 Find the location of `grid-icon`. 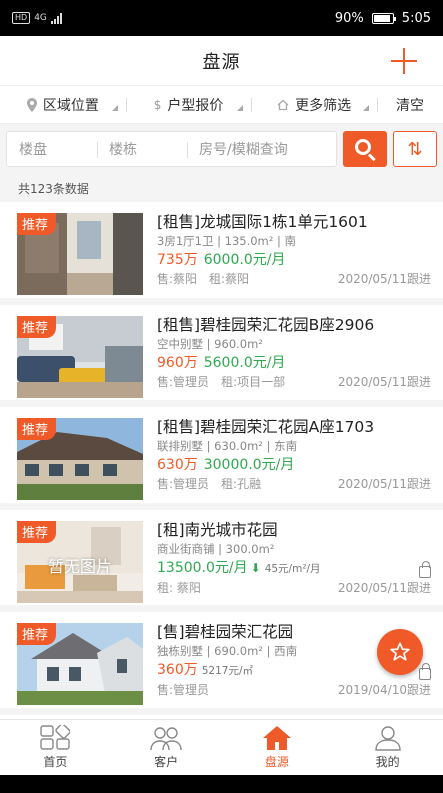

grid-icon is located at coordinates (55, 737).